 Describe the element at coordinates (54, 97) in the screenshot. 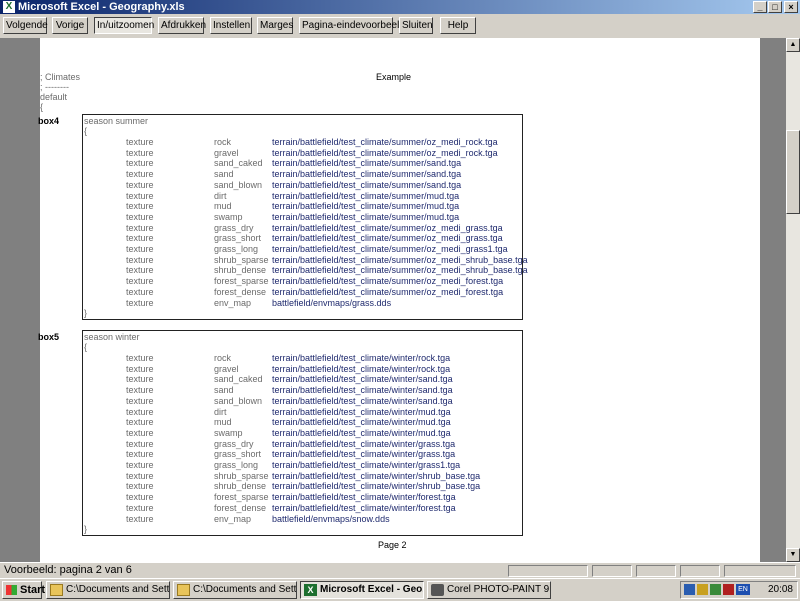

I see `comment-line: default` at that location.